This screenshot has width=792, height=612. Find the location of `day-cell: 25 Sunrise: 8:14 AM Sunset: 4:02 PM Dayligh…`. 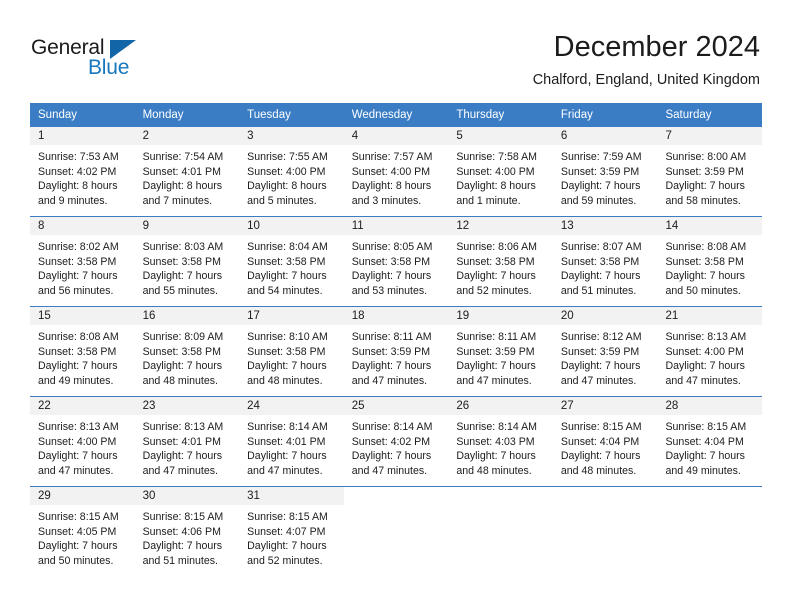

day-cell: 25 Sunrise: 8:14 AM Sunset: 4:02 PM Dayligh… is located at coordinates (396, 441).